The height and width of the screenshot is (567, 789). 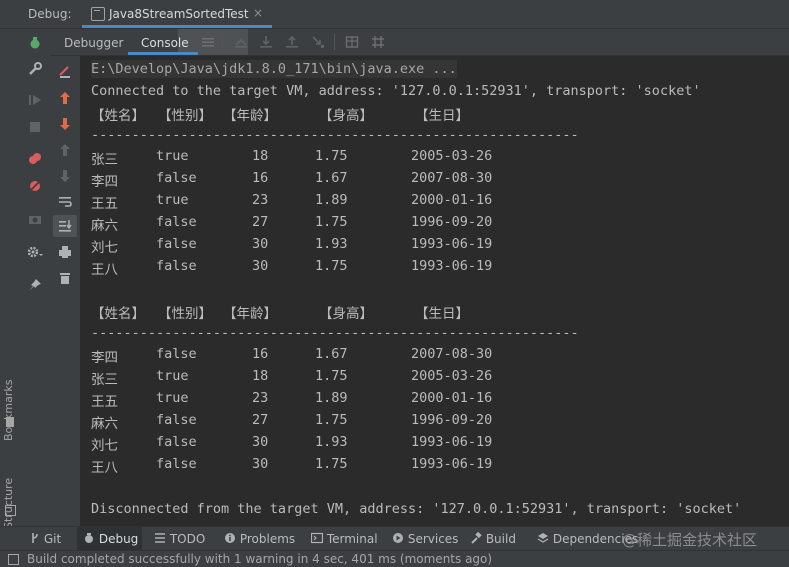 What do you see at coordinates (419, 42) in the screenshot?
I see `debug-subtabs: Debugger Console` at bounding box center [419, 42].